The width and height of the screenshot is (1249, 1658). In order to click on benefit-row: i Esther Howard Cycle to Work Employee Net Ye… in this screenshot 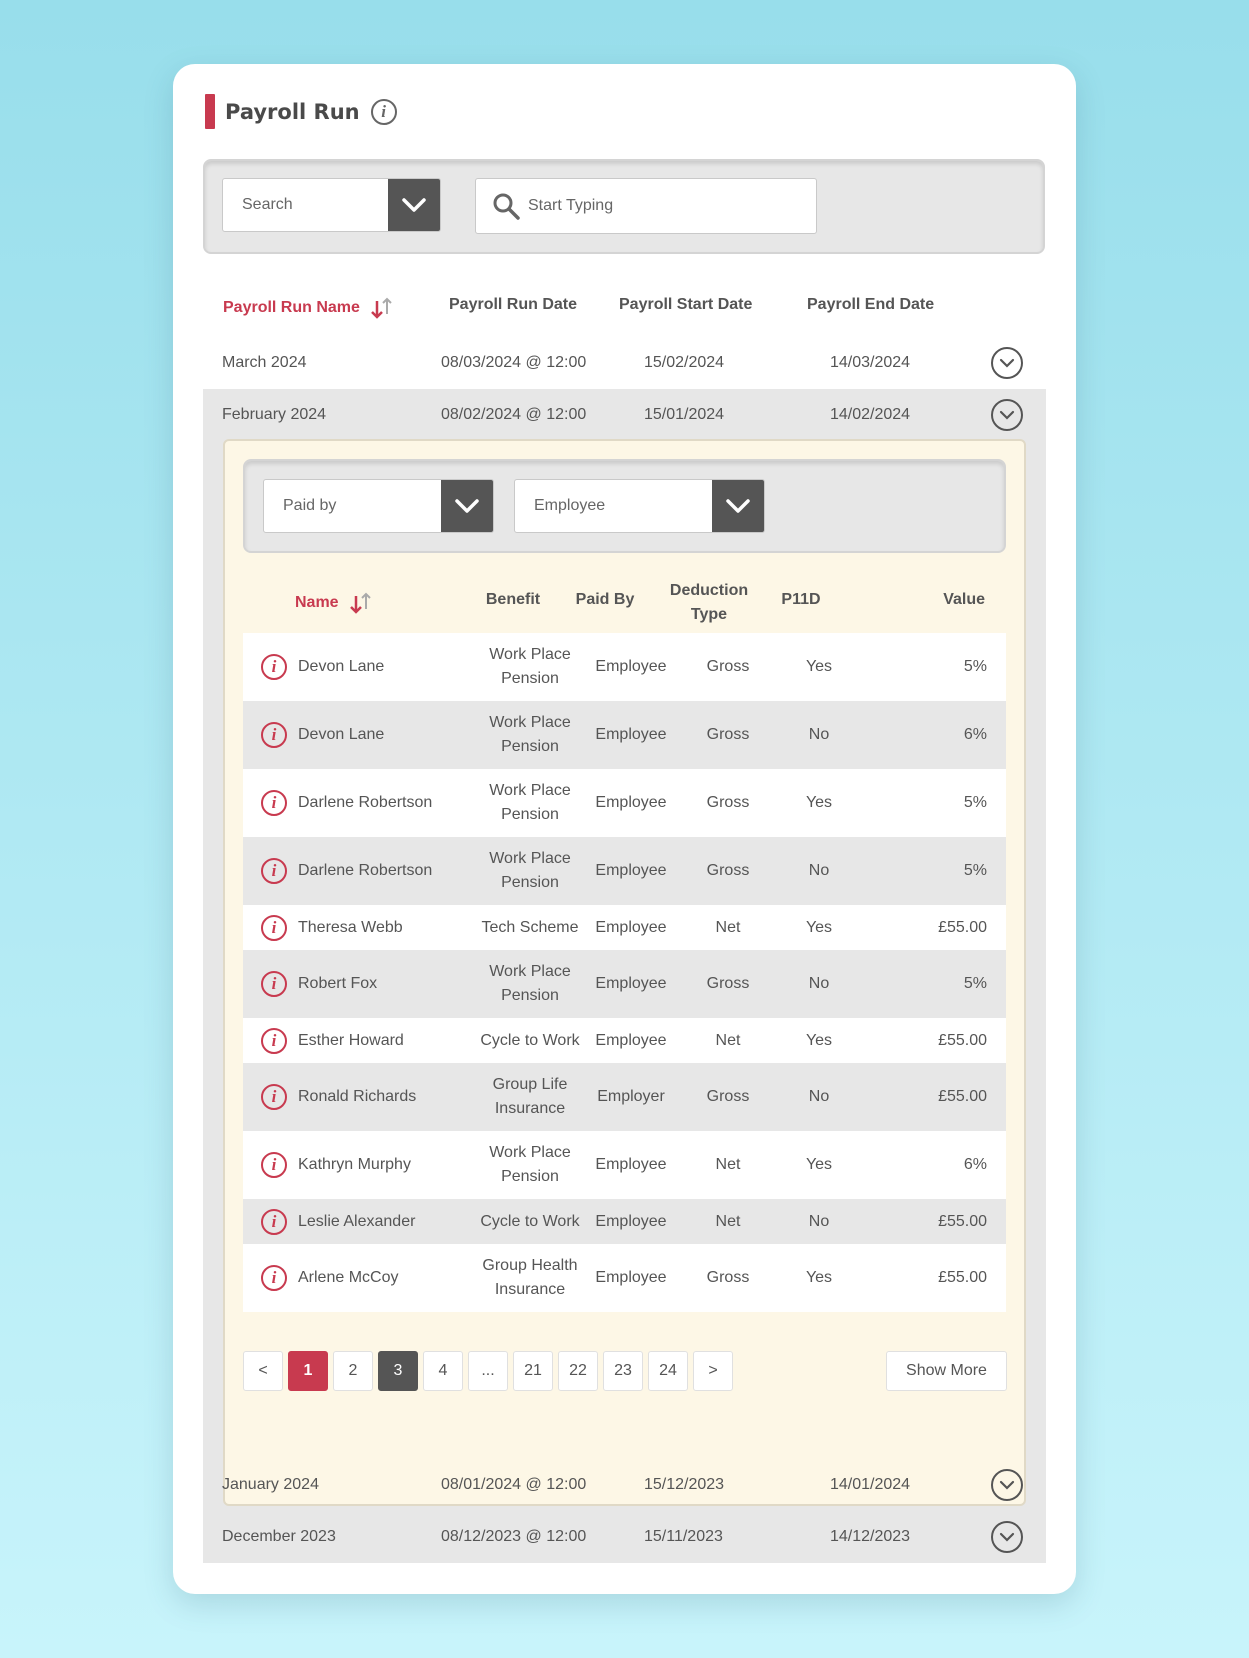, I will do `click(624, 1040)`.